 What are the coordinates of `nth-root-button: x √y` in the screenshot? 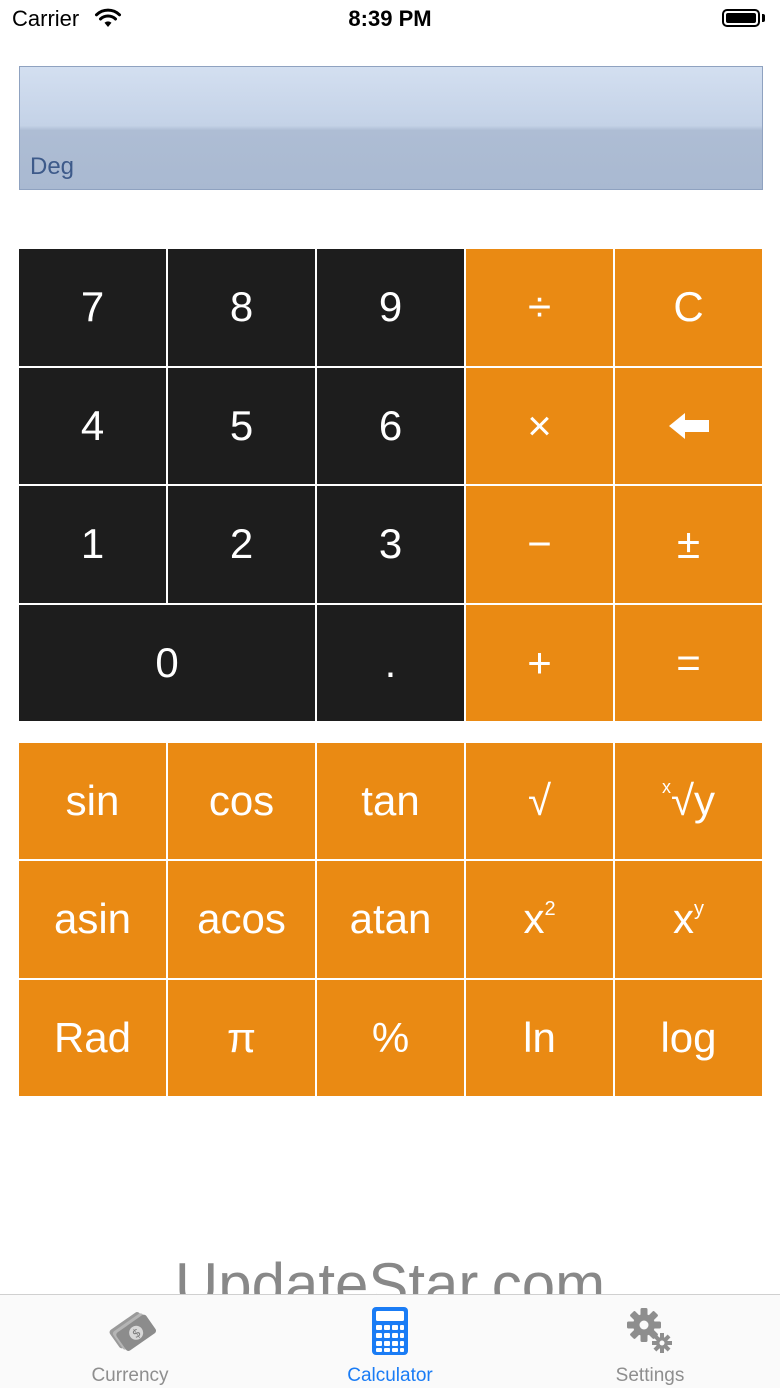 It's located at (688, 801).